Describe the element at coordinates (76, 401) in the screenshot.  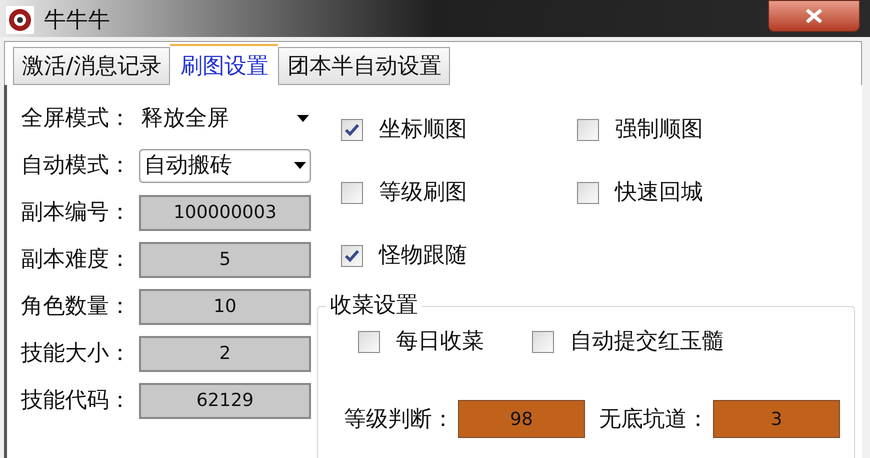
I see `field-label: 技能代码：` at that location.